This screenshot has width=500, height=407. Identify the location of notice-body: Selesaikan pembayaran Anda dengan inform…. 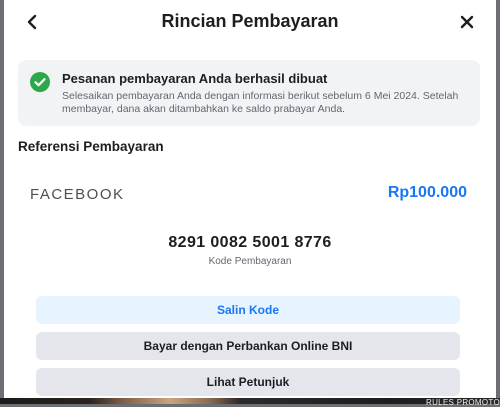
(260, 102).